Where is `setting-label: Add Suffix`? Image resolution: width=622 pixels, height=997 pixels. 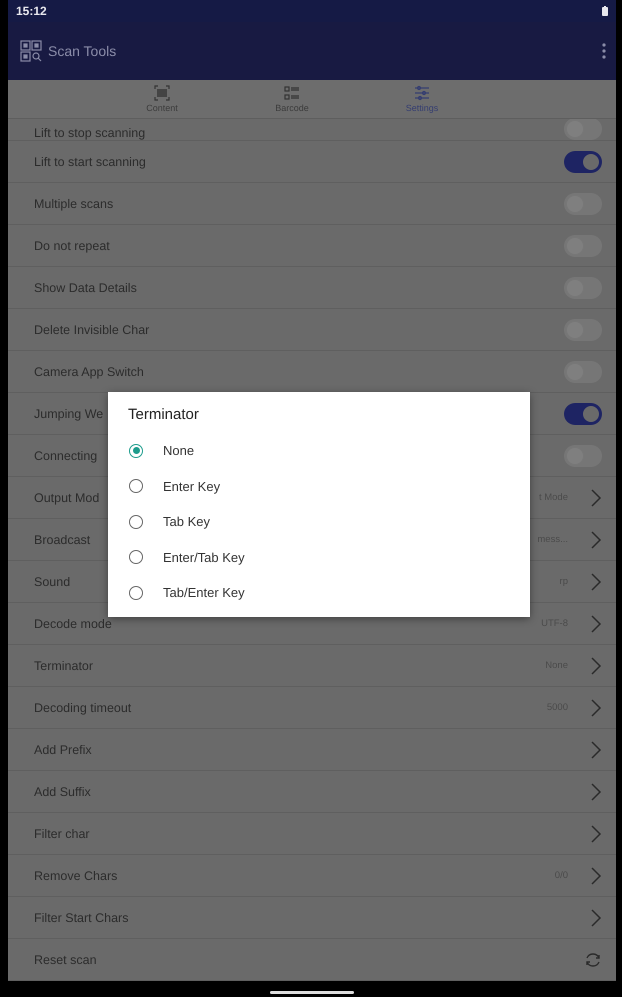
setting-label: Add Suffix is located at coordinates (62, 791).